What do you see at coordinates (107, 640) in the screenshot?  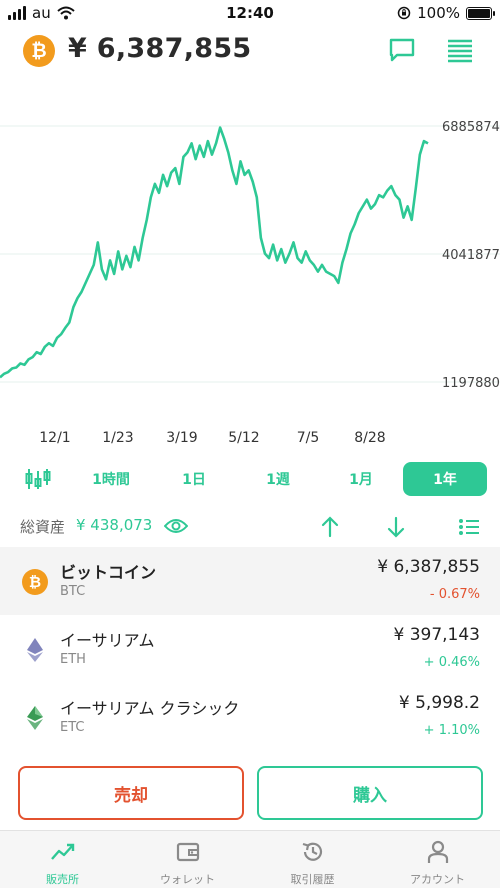 I see `coin-name: イーサリアム` at bounding box center [107, 640].